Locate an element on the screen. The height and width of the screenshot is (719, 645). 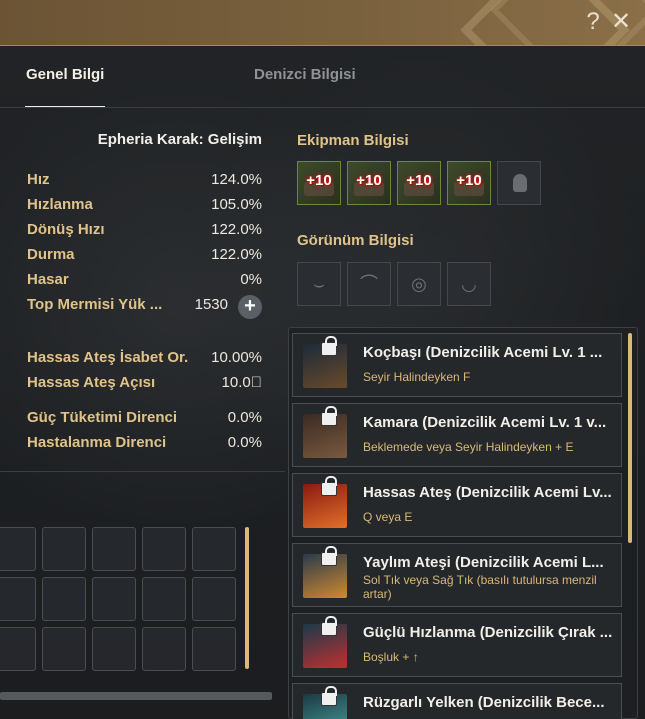
tab-divider is located at coordinates (322, 107).